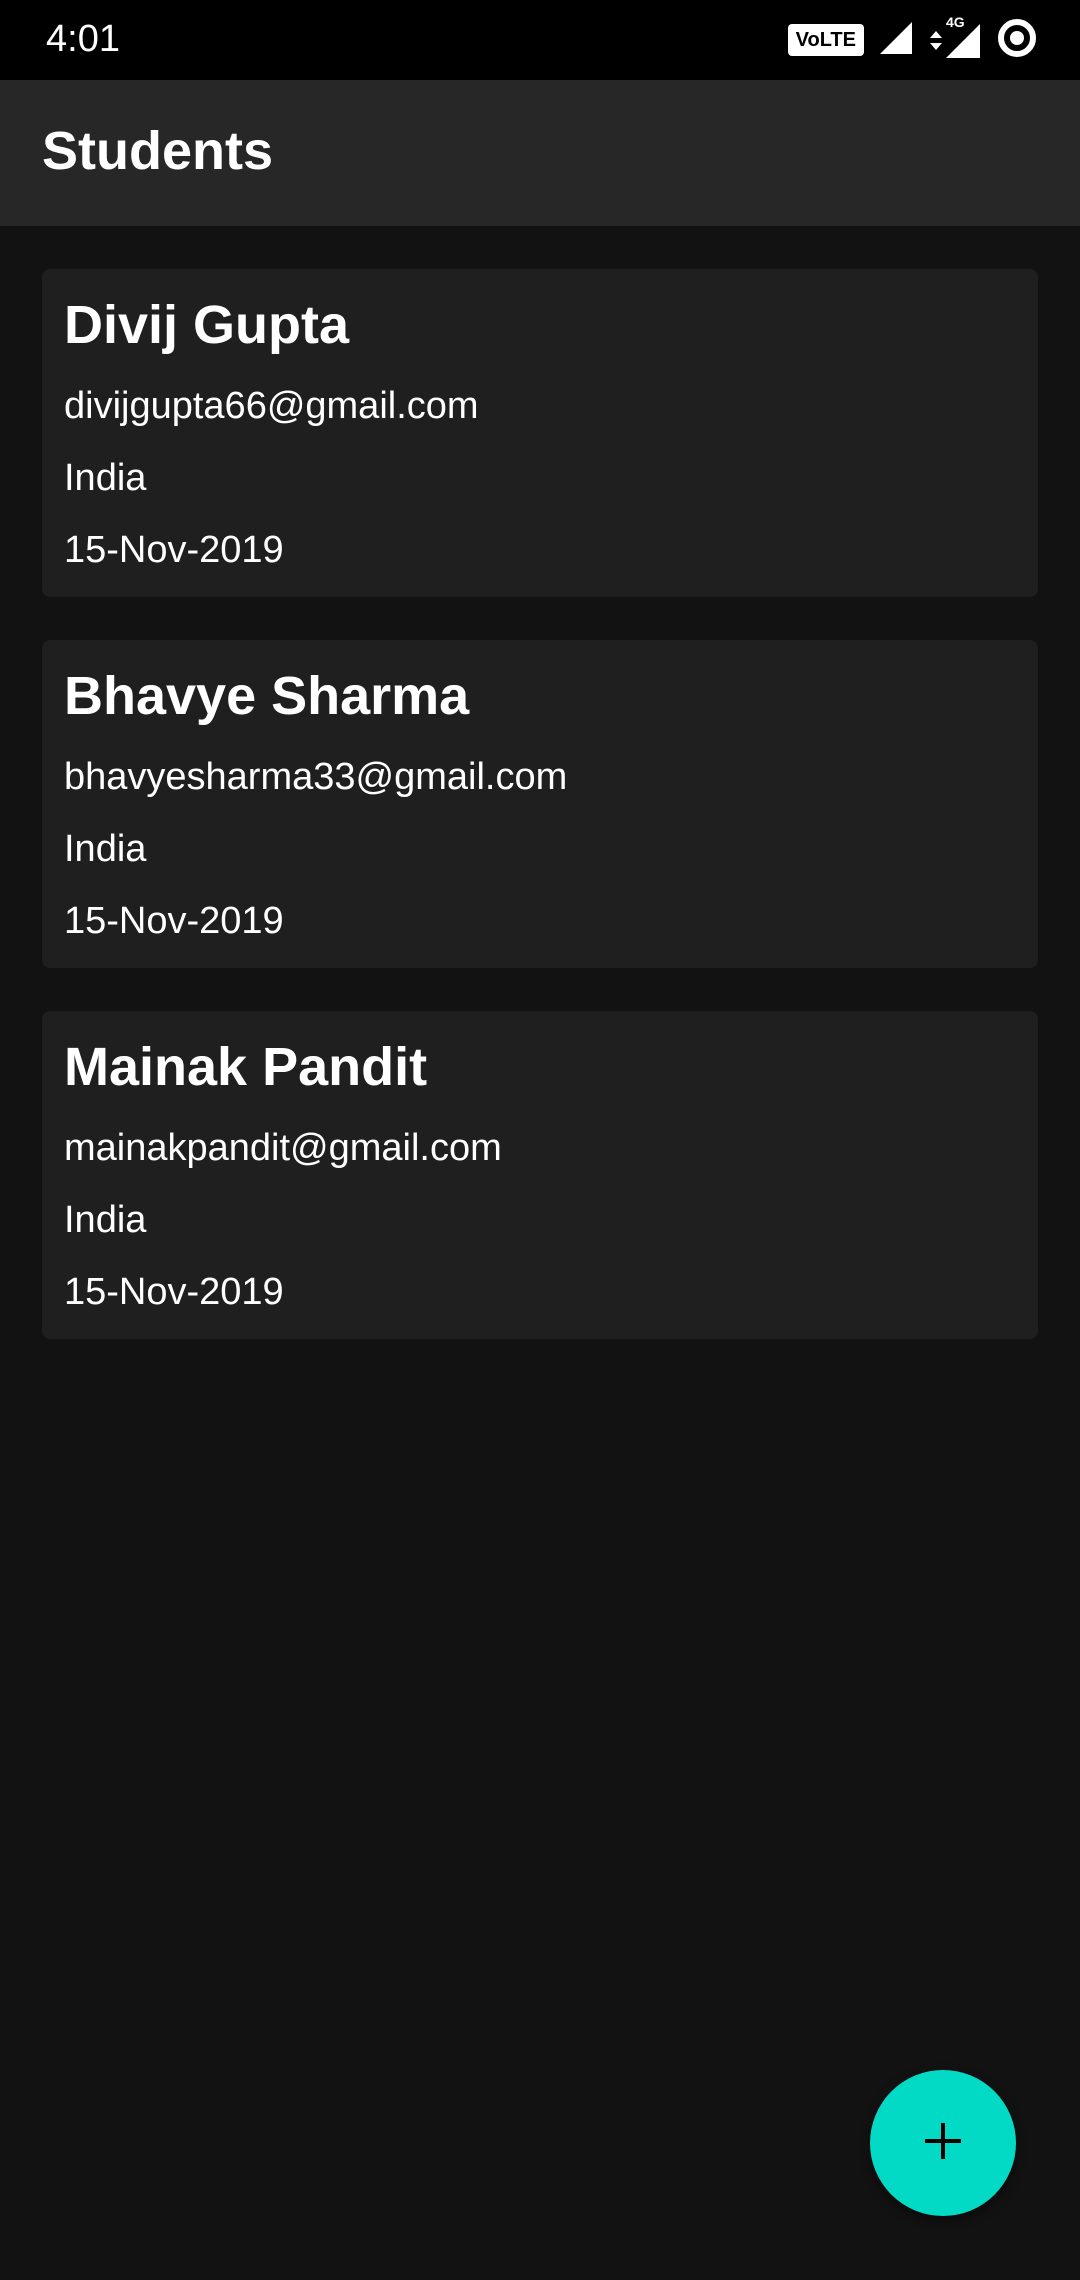 This screenshot has height=2280, width=1080. What do you see at coordinates (540, 153) in the screenshot?
I see `app-bar: Students` at bounding box center [540, 153].